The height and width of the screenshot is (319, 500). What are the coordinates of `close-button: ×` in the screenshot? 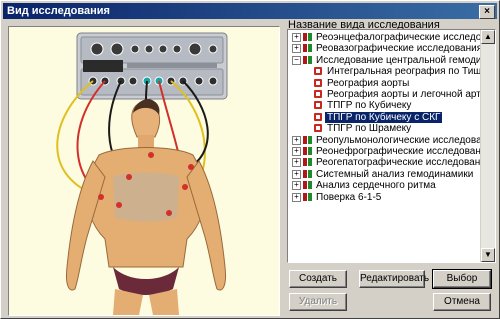 It's located at (487, 12).